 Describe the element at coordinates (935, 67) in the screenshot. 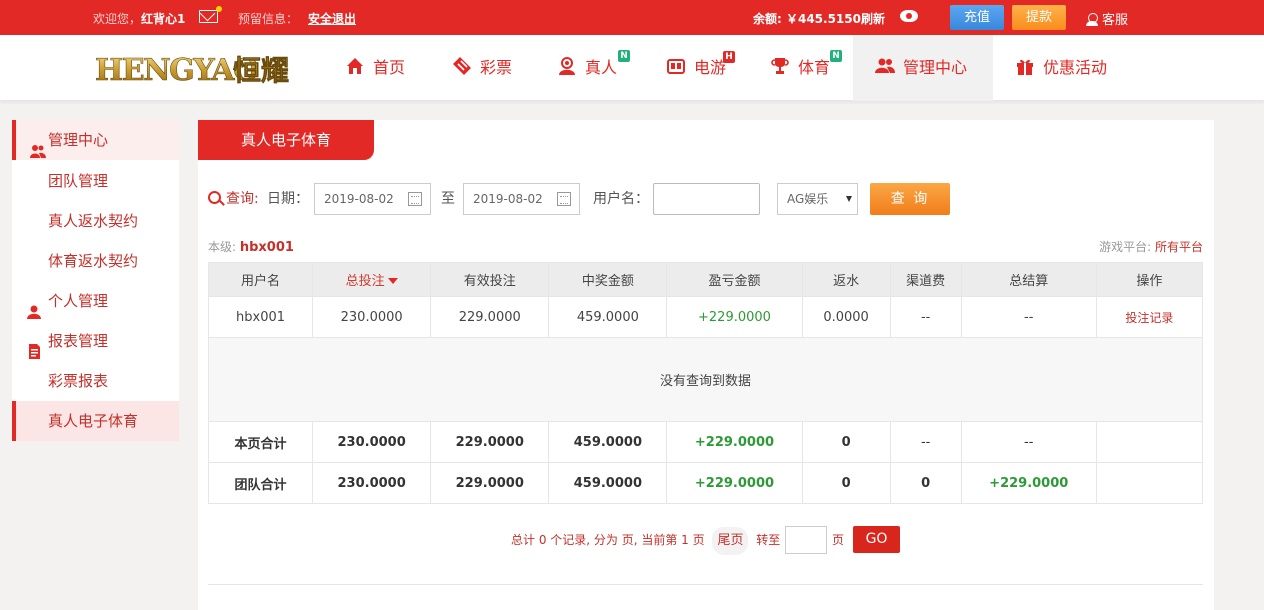

I see `nav-management-label: 管理中心` at that location.